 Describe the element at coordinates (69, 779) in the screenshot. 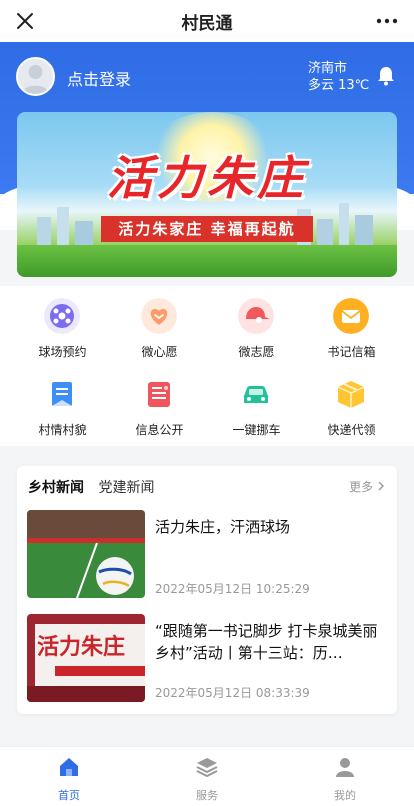

I see `tab-home: 首页` at that location.